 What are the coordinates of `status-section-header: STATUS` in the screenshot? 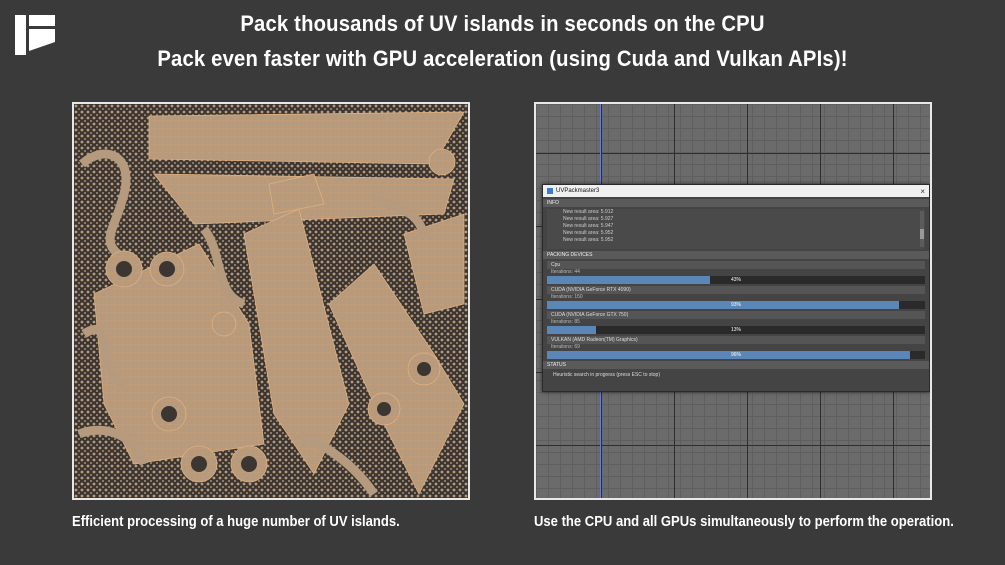 It's located at (736, 365).